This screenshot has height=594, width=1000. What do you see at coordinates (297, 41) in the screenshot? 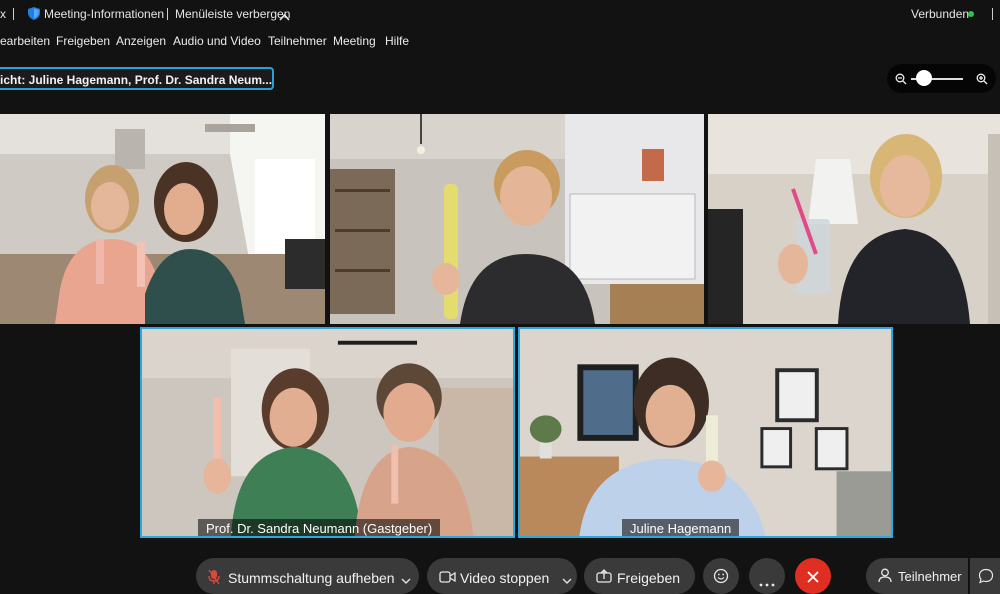
I see `menu-participants: Teilnehmer` at bounding box center [297, 41].